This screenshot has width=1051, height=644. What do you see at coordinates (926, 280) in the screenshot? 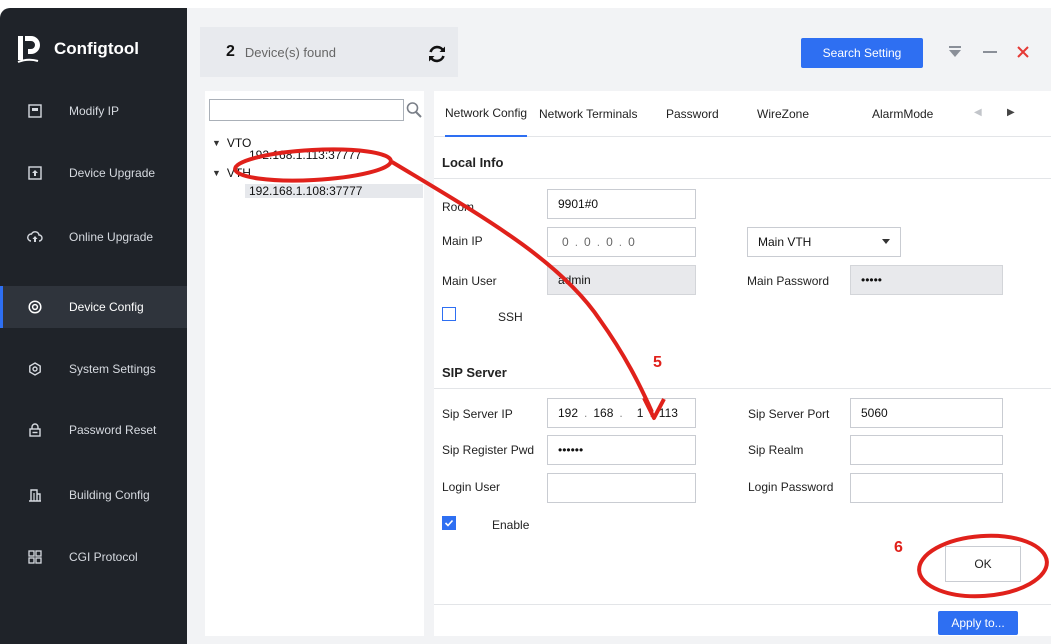
I see `main-password-field: •••••` at bounding box center [926, 280].